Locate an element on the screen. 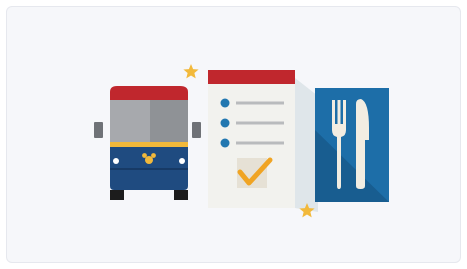 The height and width of the screenshot is (269, 467). checklist-icon is located at coordinates (263, 141).